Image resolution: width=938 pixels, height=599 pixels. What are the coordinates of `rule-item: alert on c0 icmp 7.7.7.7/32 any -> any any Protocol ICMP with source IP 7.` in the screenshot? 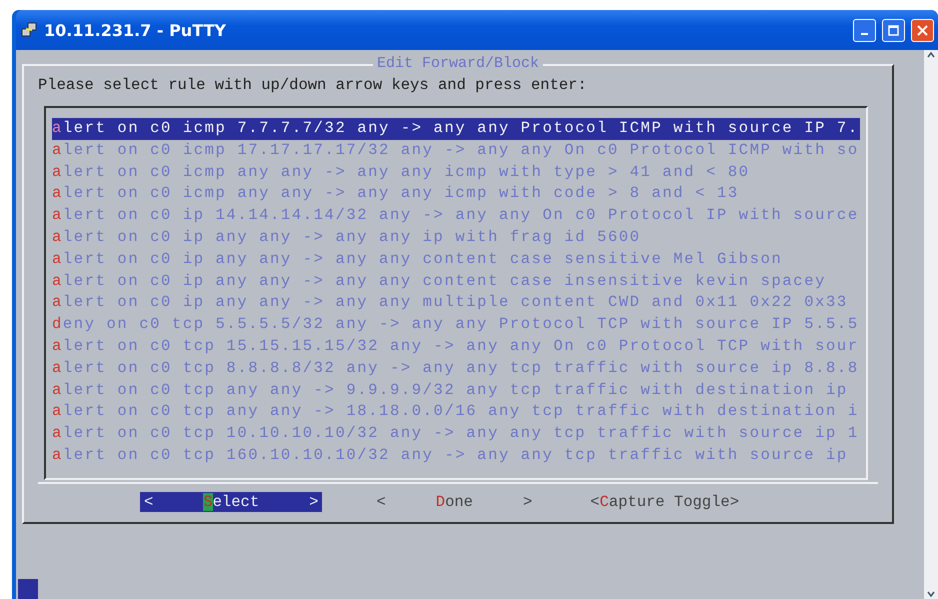 It's located at (456, 129).